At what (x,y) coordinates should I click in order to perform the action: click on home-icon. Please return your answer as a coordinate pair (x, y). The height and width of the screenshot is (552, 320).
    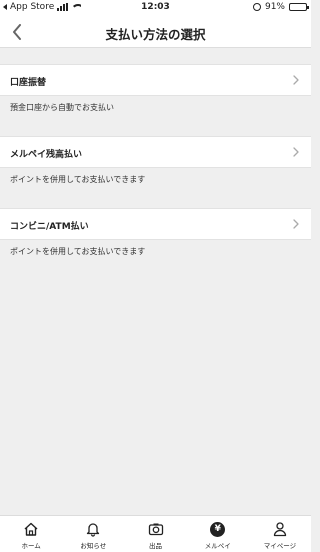
    Looking at the image, I should click on (31, 529).